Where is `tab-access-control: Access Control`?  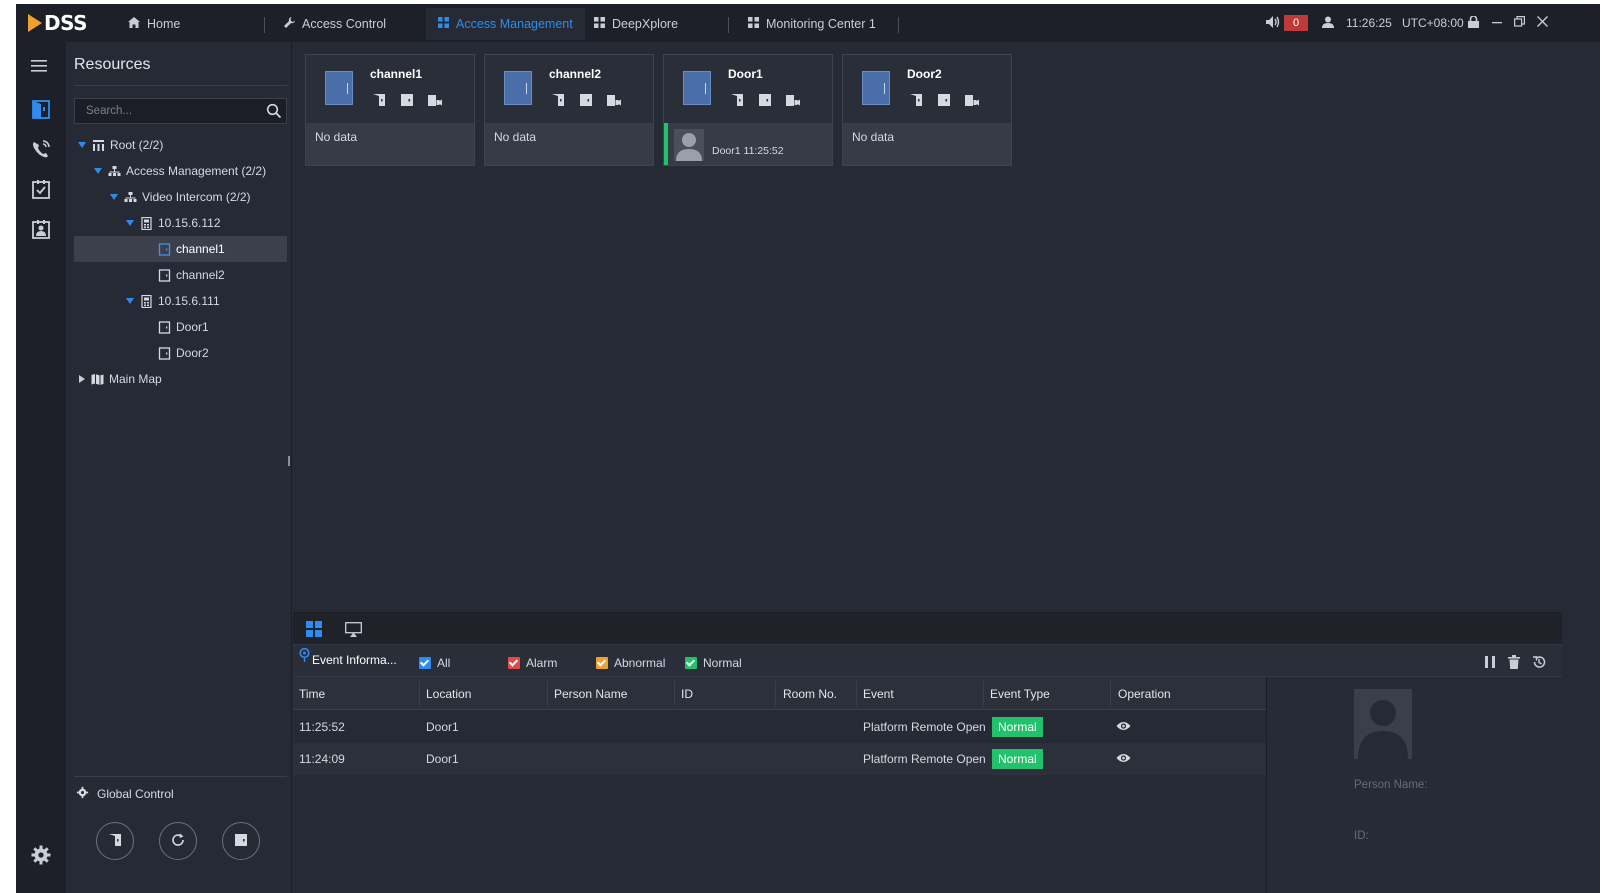
tab-access-control: Access Control is located at coordinates (335, 24).